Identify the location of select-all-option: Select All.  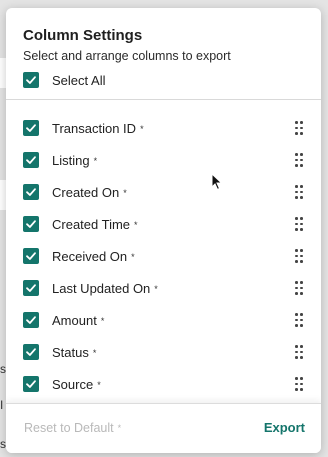
(64, 80).